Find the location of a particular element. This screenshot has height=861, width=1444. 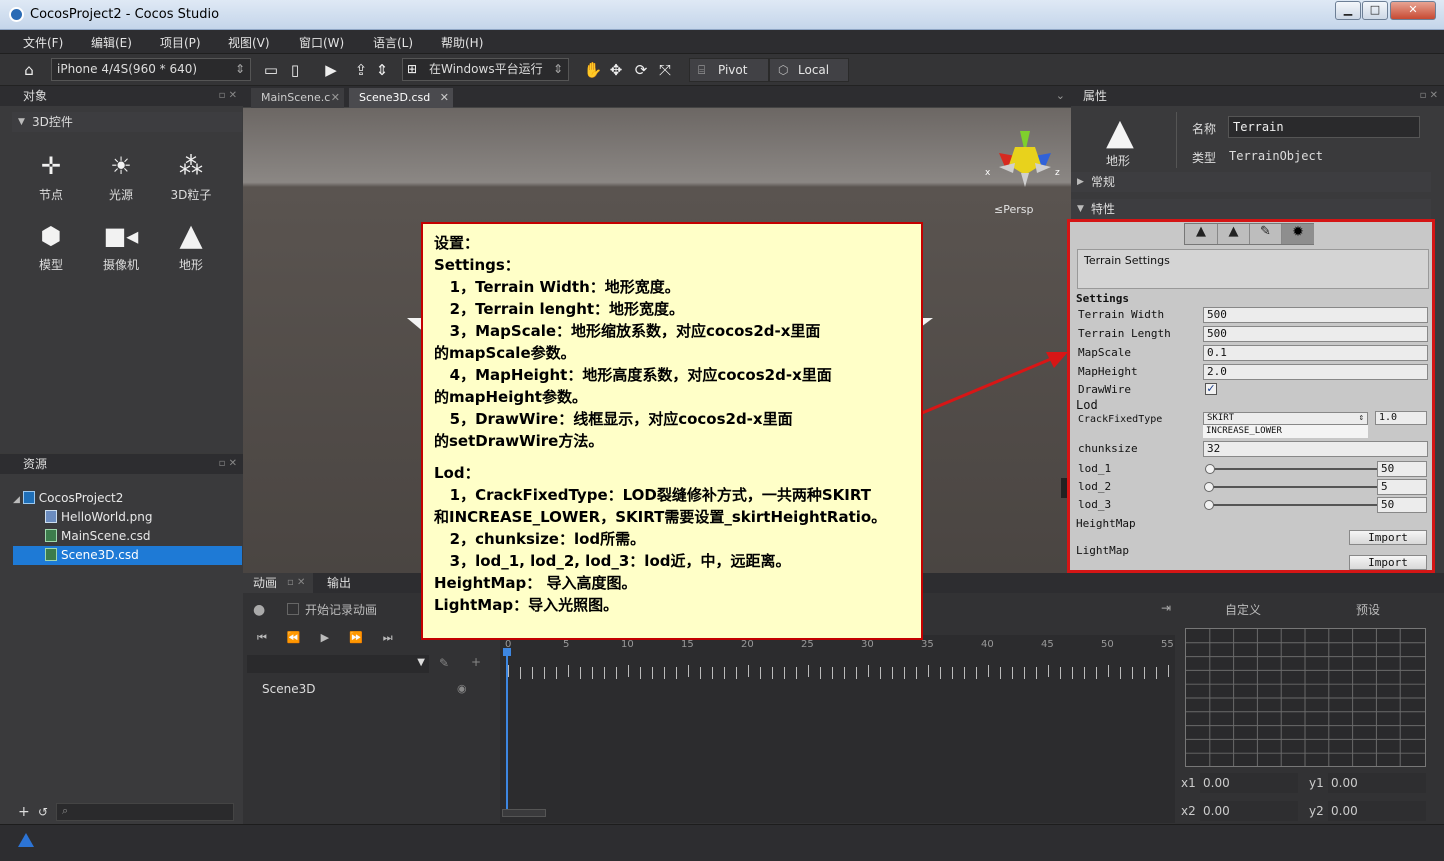

device-select: iPhone 4/4S(960 * 640) ⇕ is located at coordinates (151, 69).